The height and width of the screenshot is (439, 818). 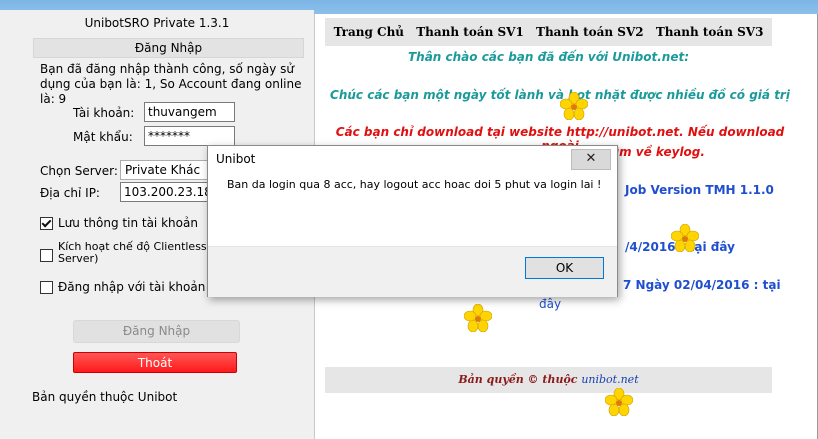 What do you see at coordinates (189, 112) in the screenshot?
I see `account-input: thuvangem` at bounding box center [189, 112].